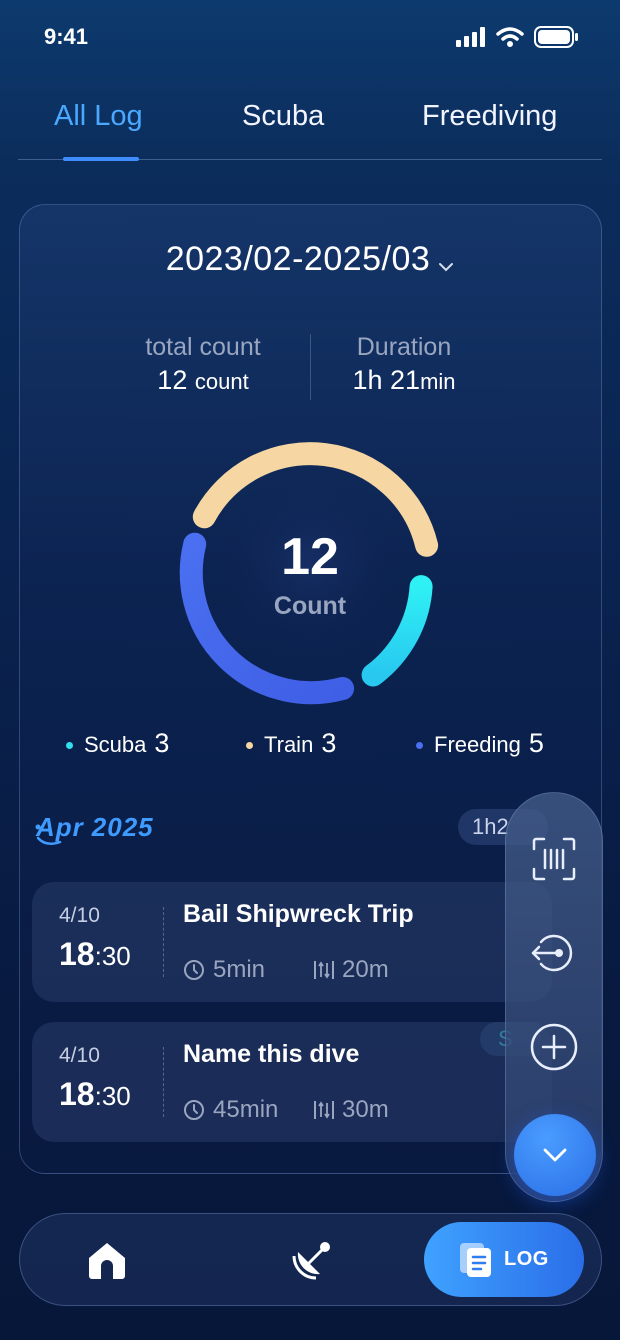 The width and height of the screenshot is (620, 1340). I want to click on log-book-icon, so click(475, 1259).